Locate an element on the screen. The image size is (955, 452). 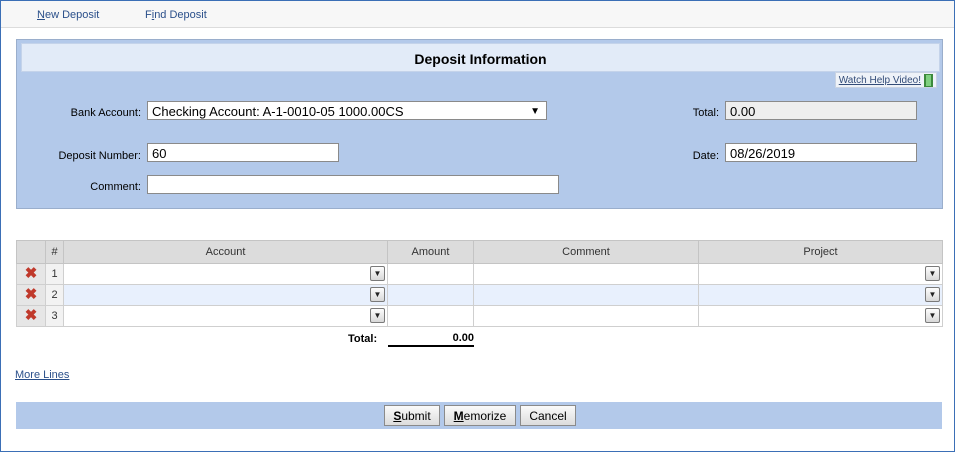
total-label: Total: is located at coordinates (705, 113).